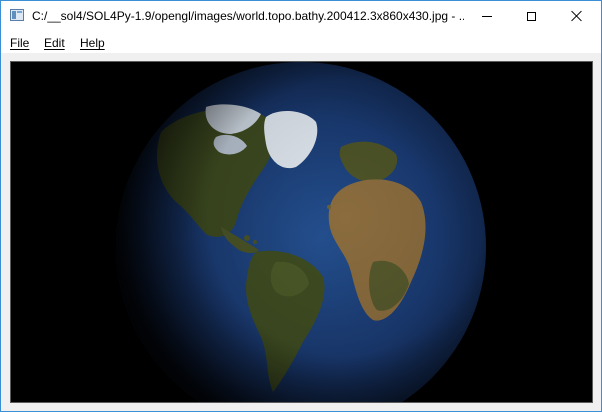 The image size is (602, 412). Describe the element at coordinates (54, 43) in the screenshot. I see `menu-edit: Edit` at that location.